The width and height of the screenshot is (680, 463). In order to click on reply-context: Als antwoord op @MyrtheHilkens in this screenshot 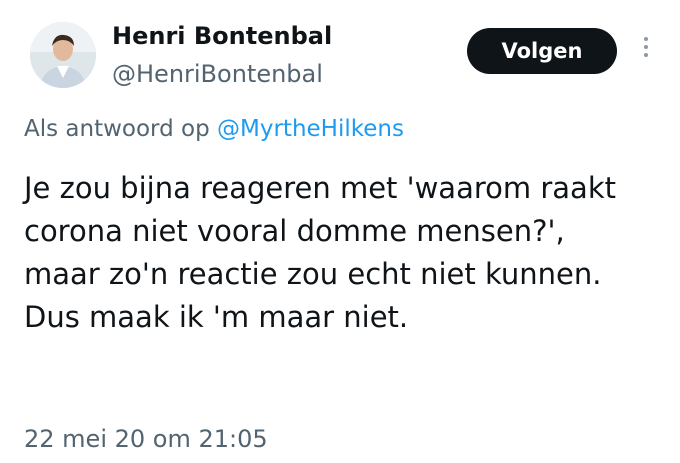, I will do `click(214, 129)`.